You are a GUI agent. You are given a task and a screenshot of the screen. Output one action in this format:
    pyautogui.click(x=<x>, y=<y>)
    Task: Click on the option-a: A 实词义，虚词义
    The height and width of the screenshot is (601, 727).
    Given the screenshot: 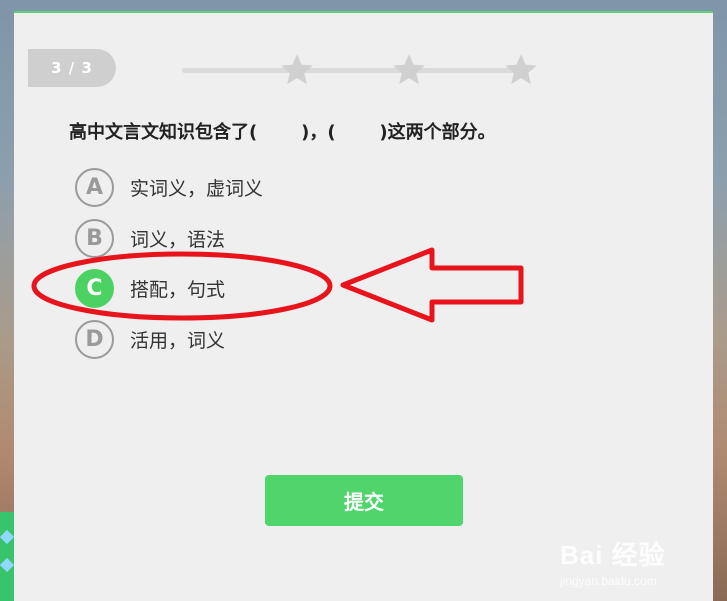 What is the action you would take?
    pyautogui.click(x=169, y=187)
    